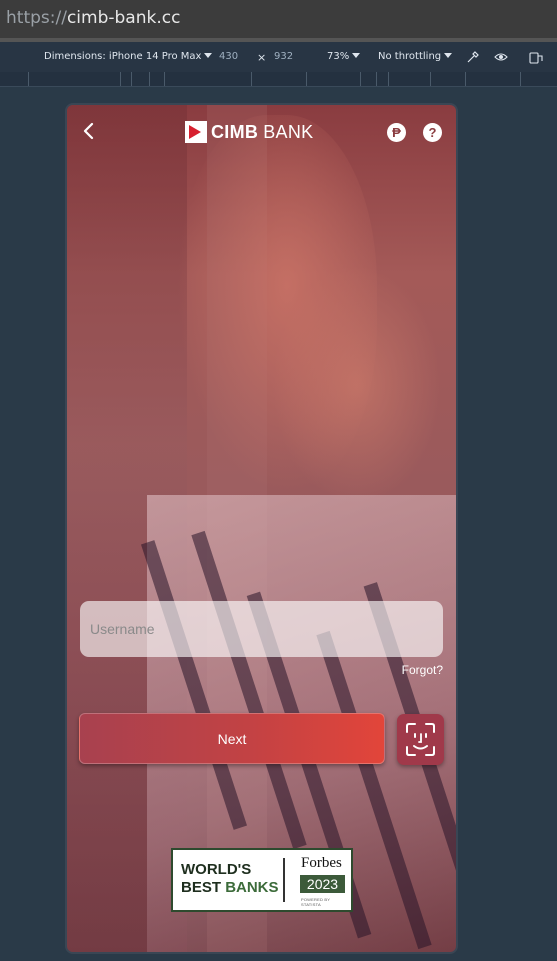 Image resolution: width=557 pixels, height=961 pixels. What do you see at coordinates (277, 305) in the screenshot?
I see `background-face` at bounding box center [277, 305].